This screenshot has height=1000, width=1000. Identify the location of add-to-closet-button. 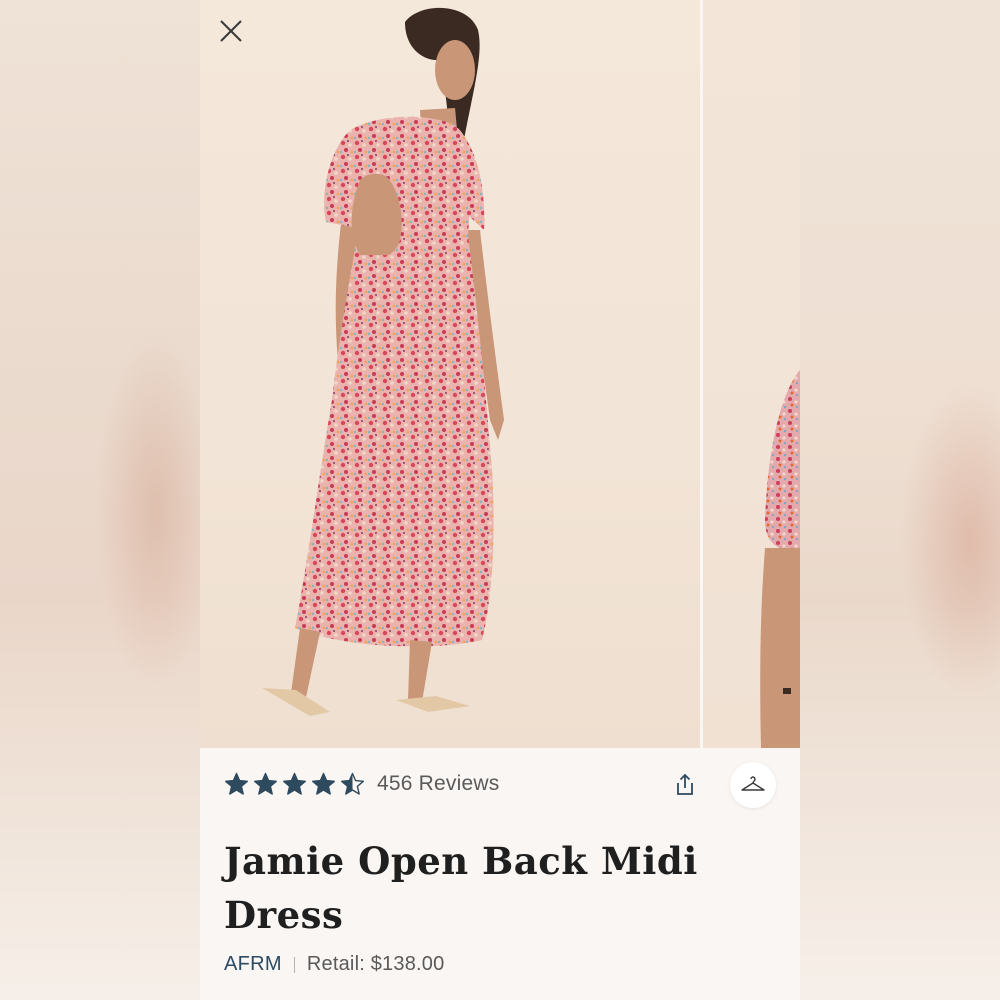
(753, 785).